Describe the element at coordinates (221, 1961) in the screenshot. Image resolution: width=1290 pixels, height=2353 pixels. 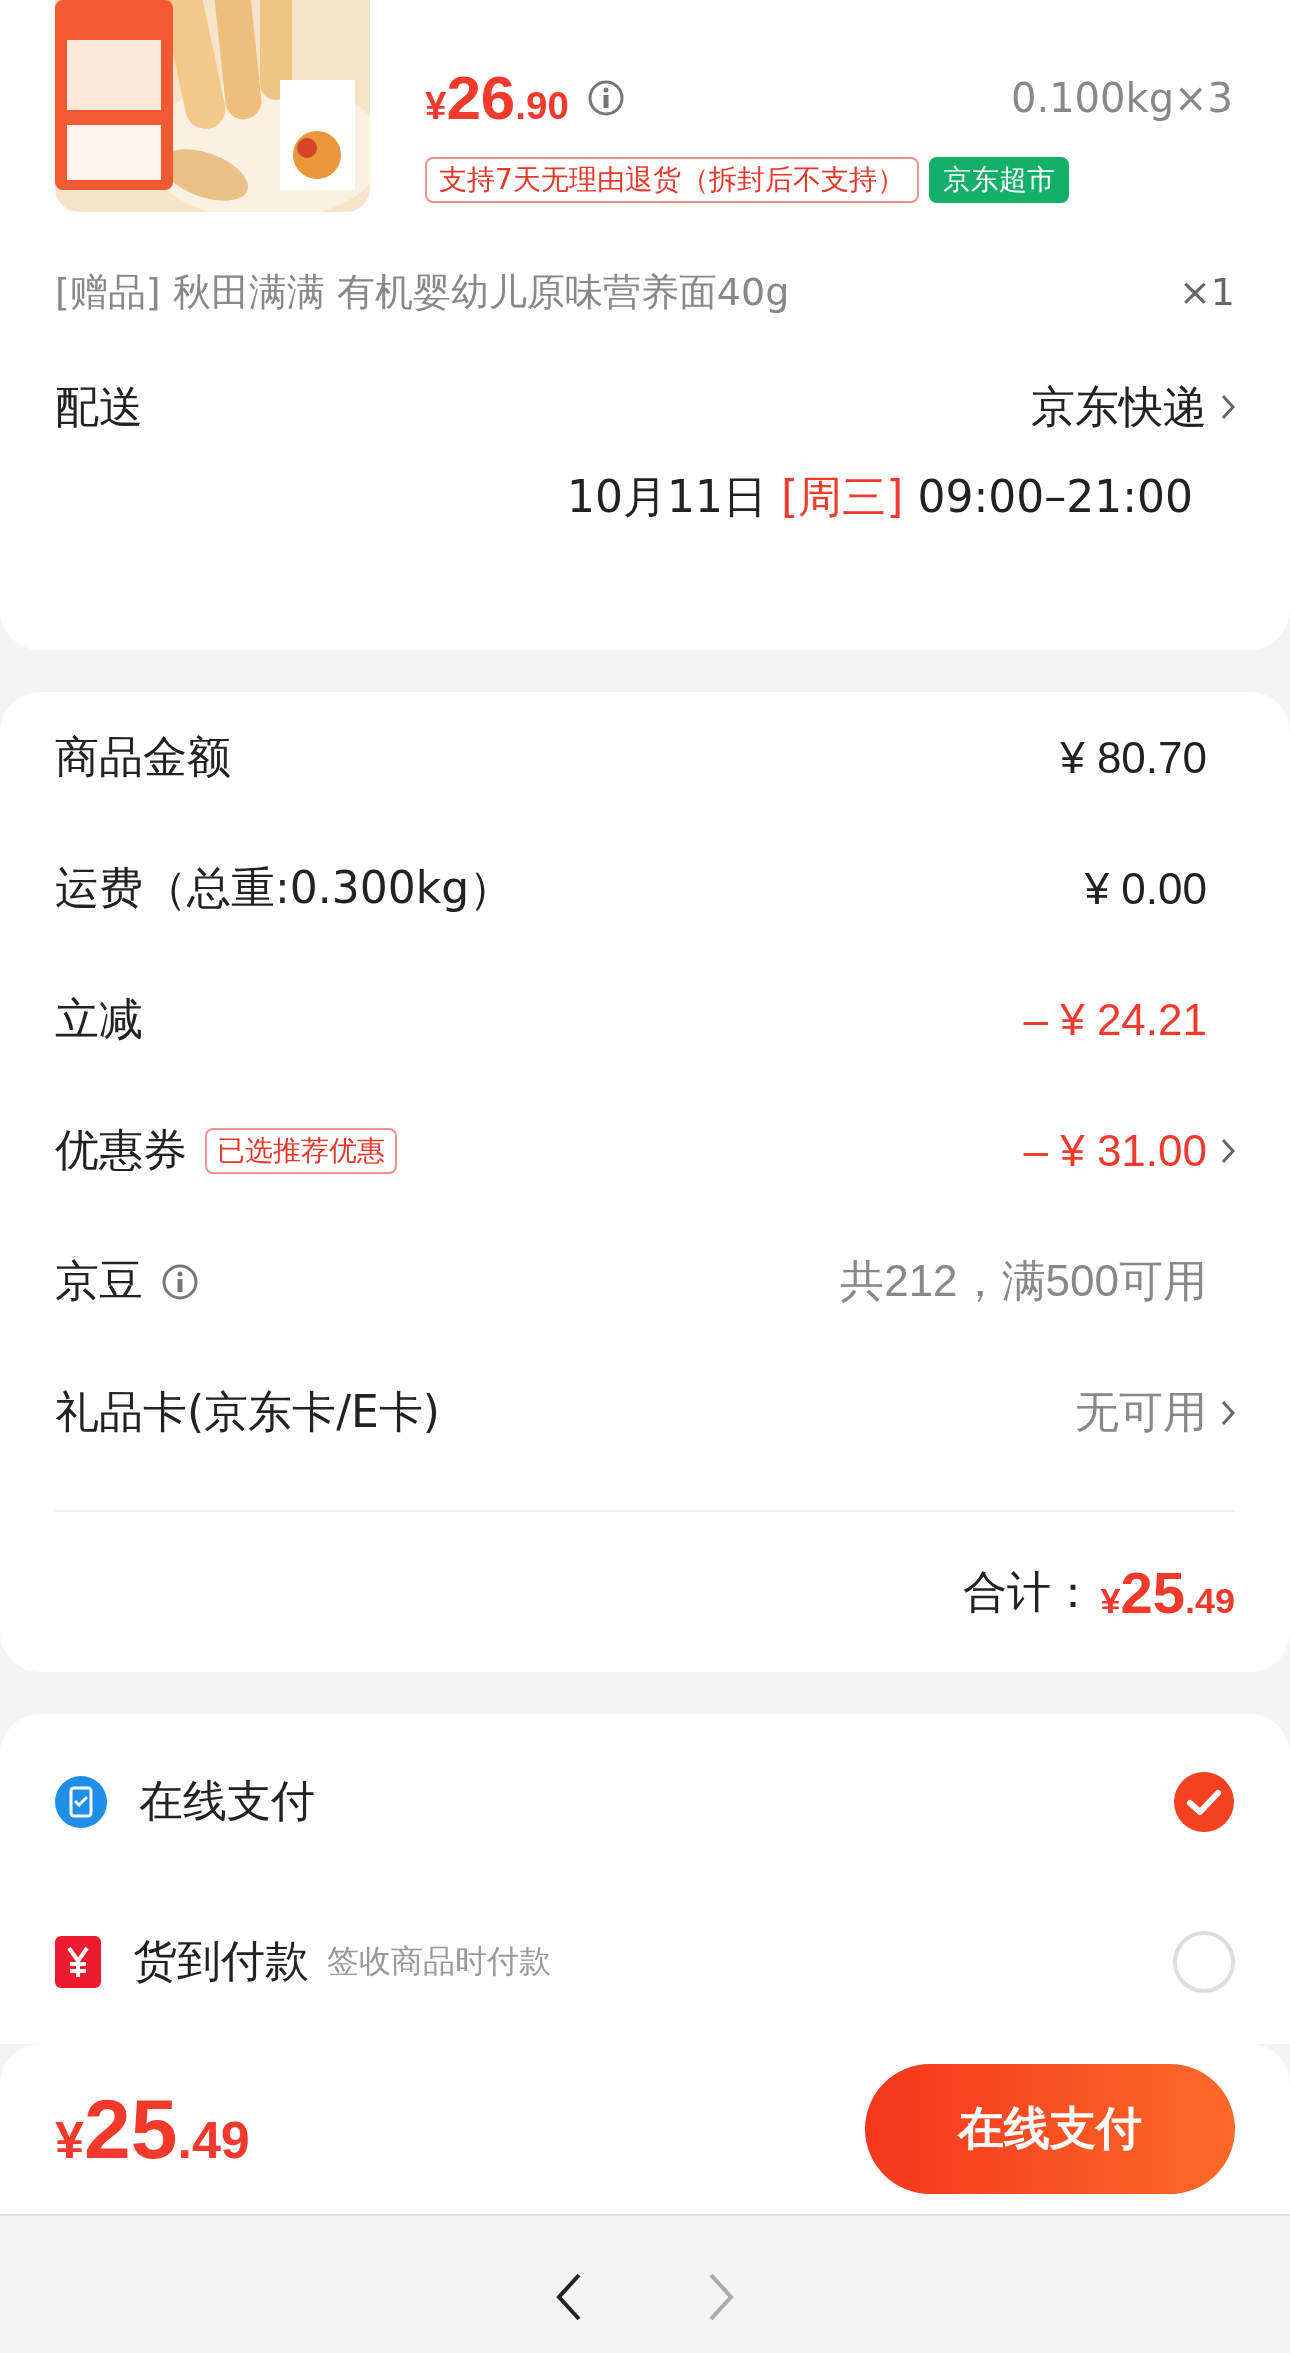
I see `payment-method: 货到付款` at that location.